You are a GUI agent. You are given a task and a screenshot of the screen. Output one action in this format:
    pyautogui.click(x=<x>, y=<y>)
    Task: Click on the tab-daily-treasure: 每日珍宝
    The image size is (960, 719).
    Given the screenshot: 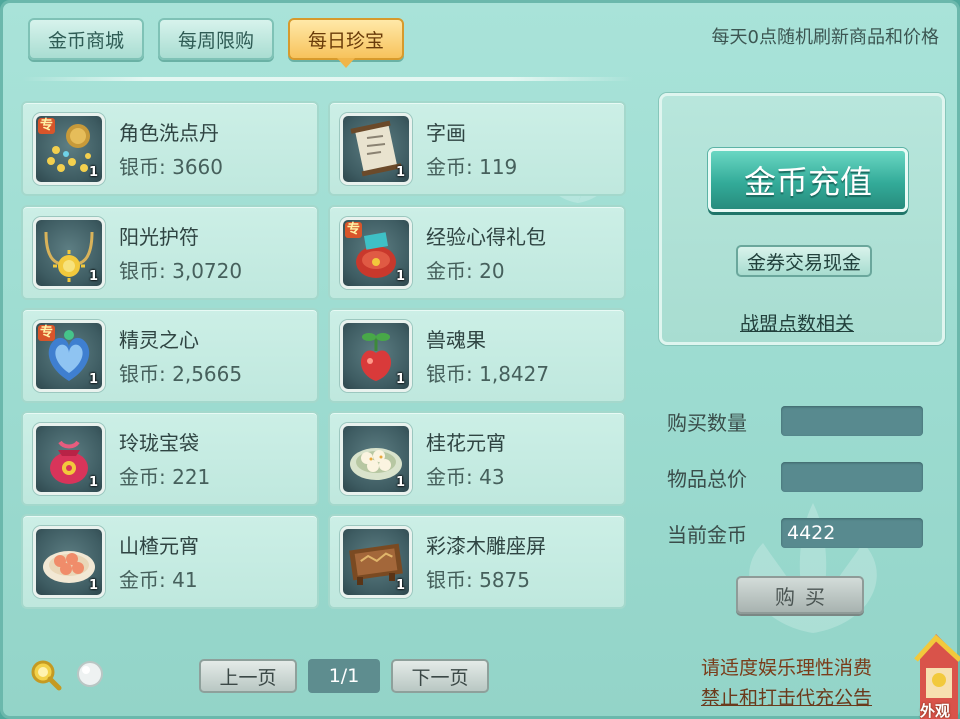 What is the action you would take?
    pyautogui.click(x=346, y=43)
    